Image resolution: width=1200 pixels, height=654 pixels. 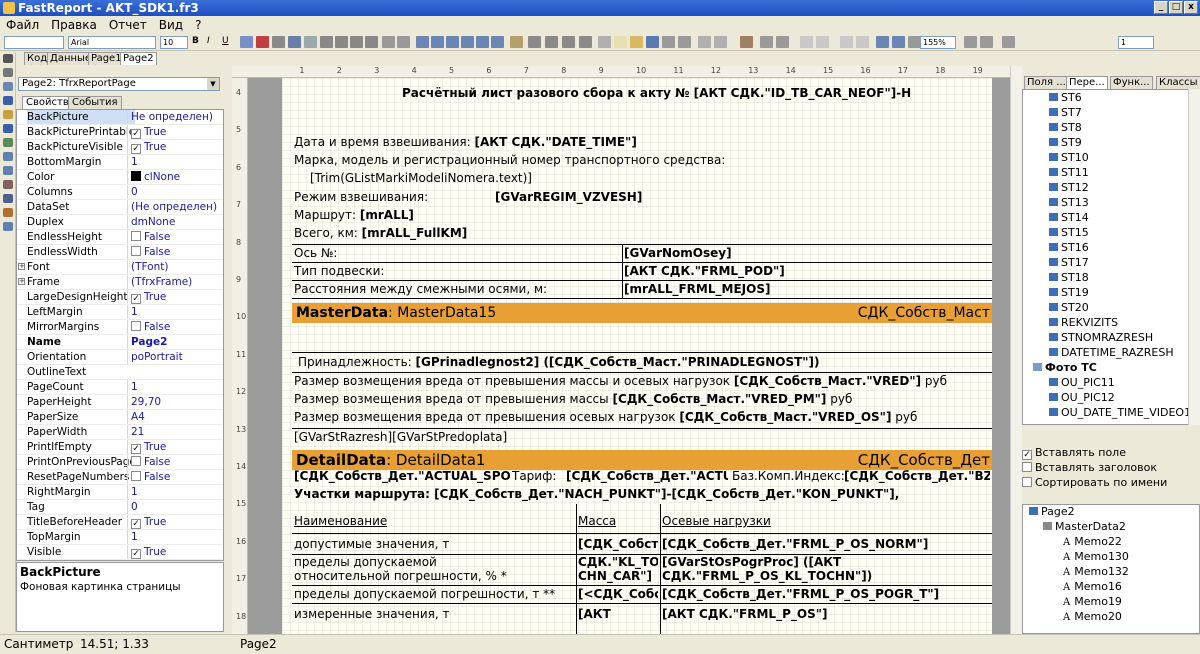 I want to click on field-item: ST19, so click(x=1069, y=293).